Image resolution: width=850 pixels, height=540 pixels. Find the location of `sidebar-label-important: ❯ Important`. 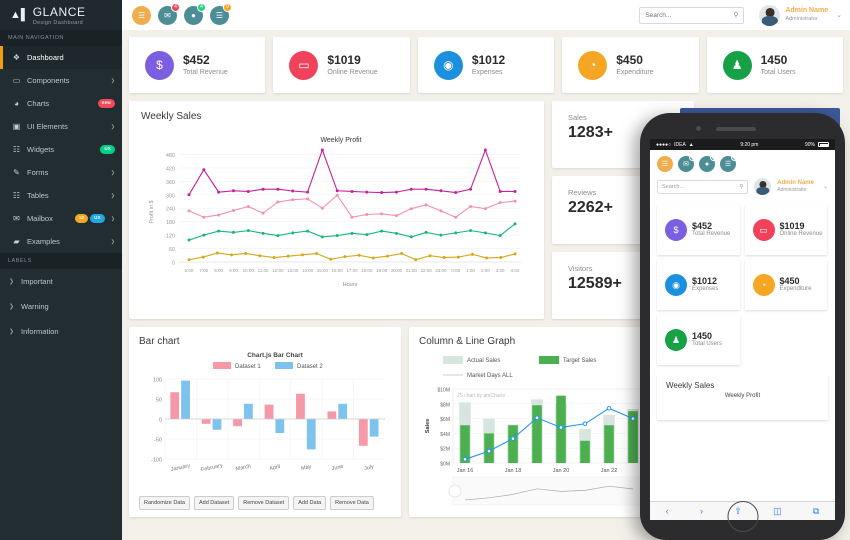

sidebar-label-important: ❯ Important is located at coordinates (61, 281).